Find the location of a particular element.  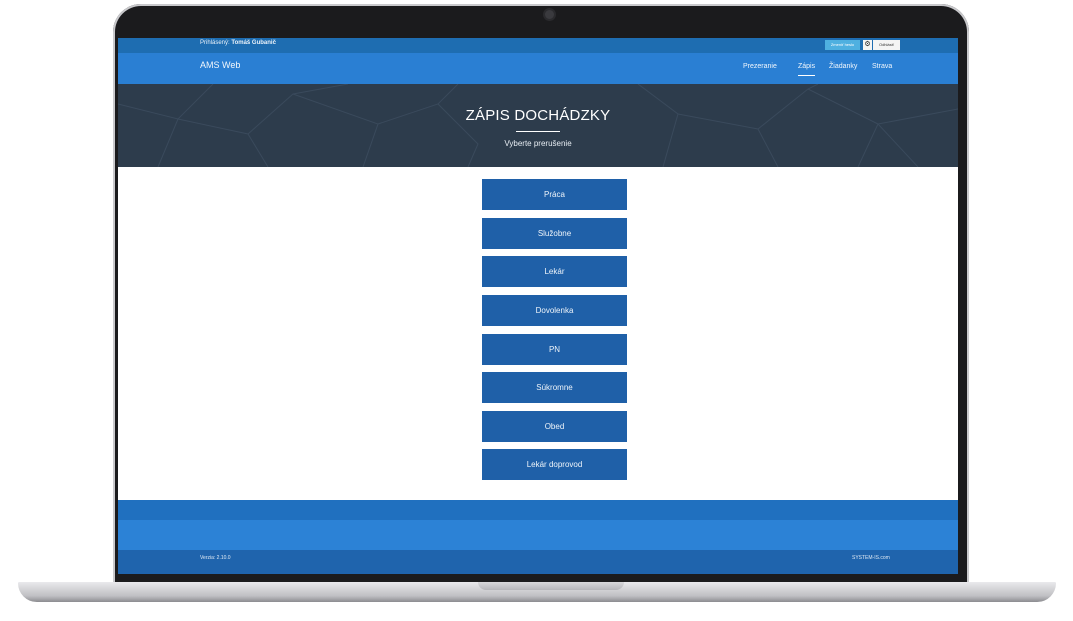

interruption-button-praca: Práca is located at coordinates (554, 194).